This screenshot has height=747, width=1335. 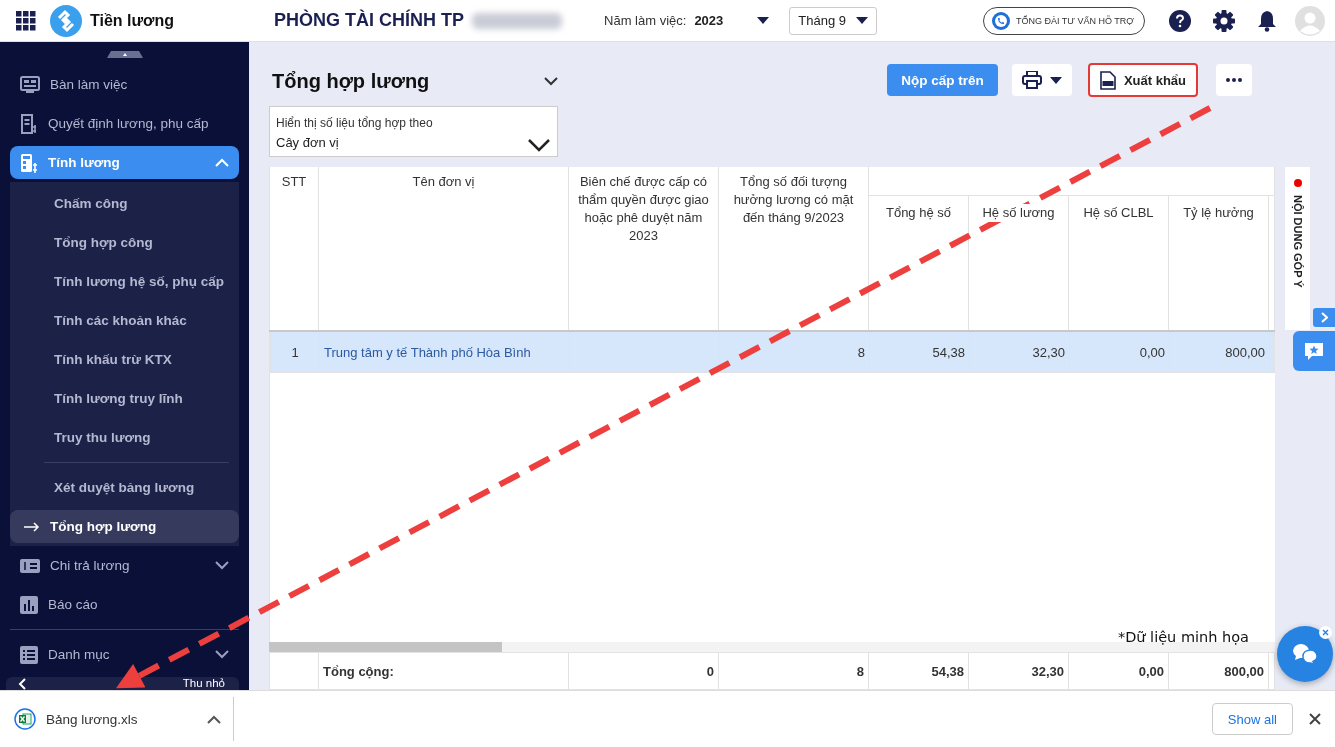 I want to click on print-button, so click(x=1041, y=80).